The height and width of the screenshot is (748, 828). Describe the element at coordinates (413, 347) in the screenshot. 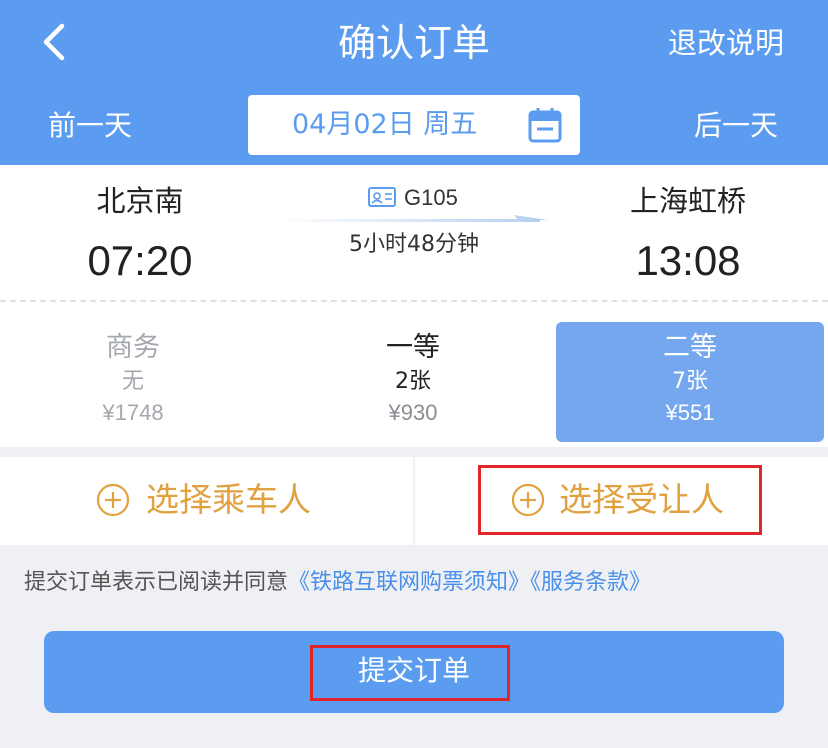

I see `seat-class: 一等` at that location.